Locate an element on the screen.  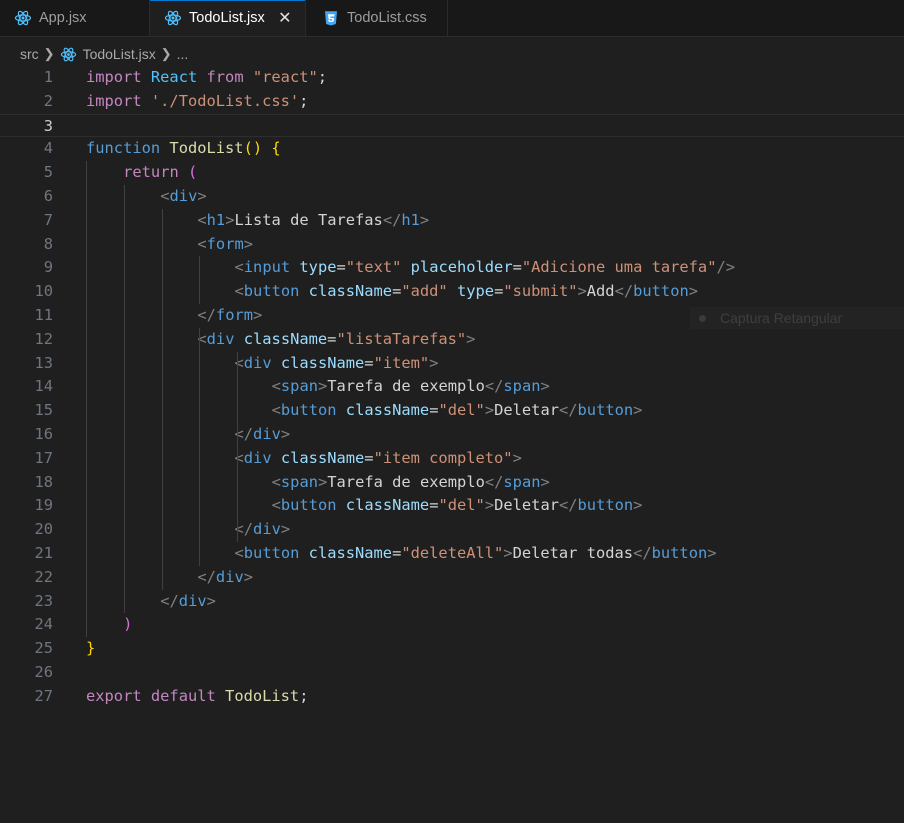
line-number: 14 is located at coordinates (43, 386).